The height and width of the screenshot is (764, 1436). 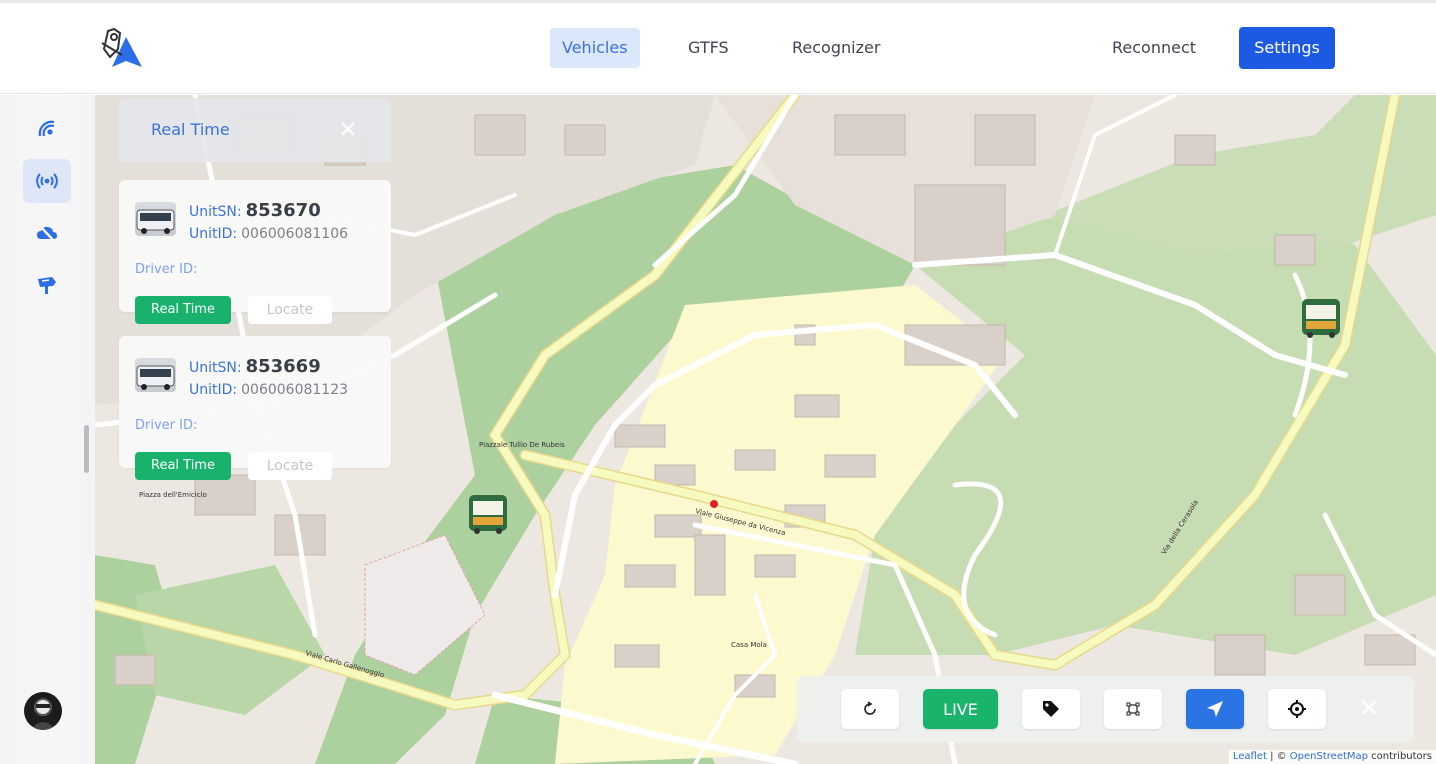 I want to click on unitid-value: 006006081106, so click(x=295, y=234).